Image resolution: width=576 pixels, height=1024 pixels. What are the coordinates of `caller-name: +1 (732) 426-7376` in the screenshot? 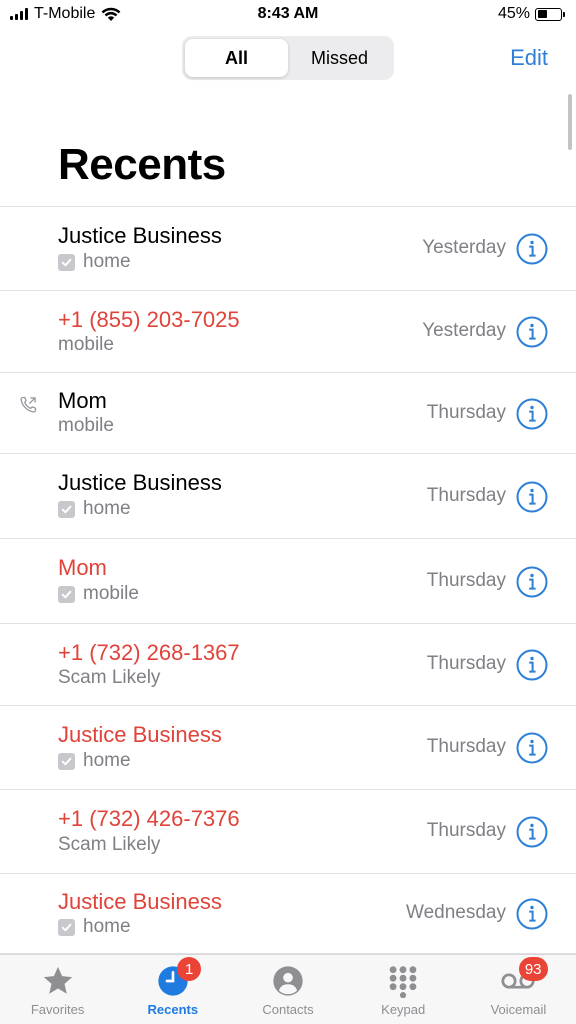 It's located at (149, 818).